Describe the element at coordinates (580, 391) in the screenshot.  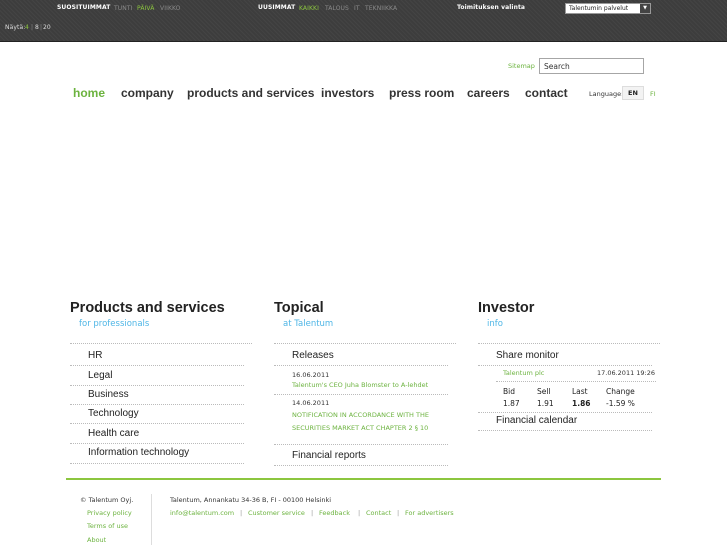
I see `share-header-last: Last` at that location.